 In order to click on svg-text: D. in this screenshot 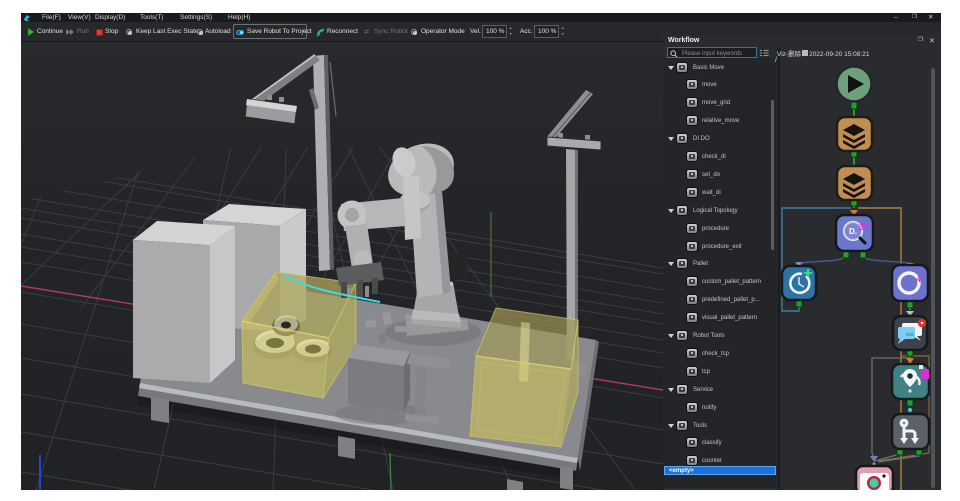, I will do `click(853, 231)`.